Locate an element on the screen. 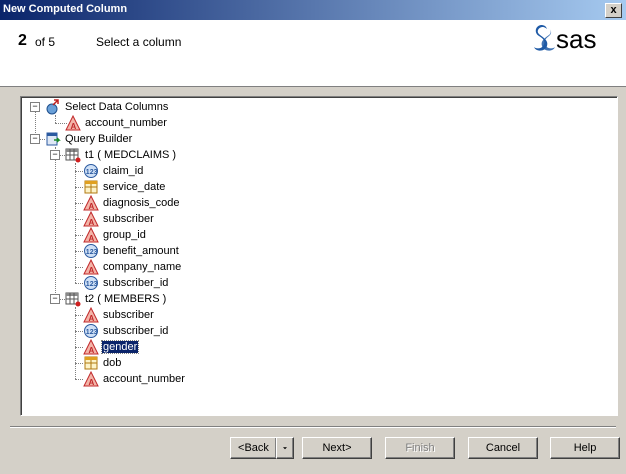 The height and width of the screenshot is (474, 626). sas-logo-text: sas is located at coordinates (576, 39).